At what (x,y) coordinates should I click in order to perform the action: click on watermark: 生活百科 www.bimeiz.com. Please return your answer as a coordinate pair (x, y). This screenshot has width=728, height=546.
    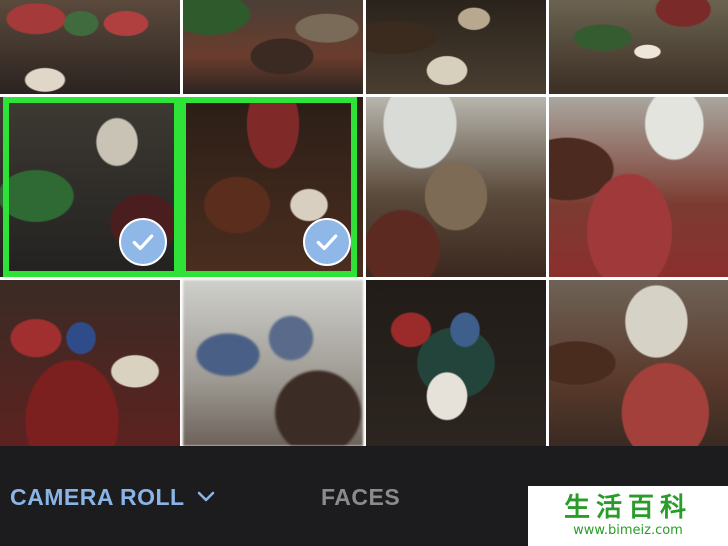
    Looking at the image, I should click on (628, 516).